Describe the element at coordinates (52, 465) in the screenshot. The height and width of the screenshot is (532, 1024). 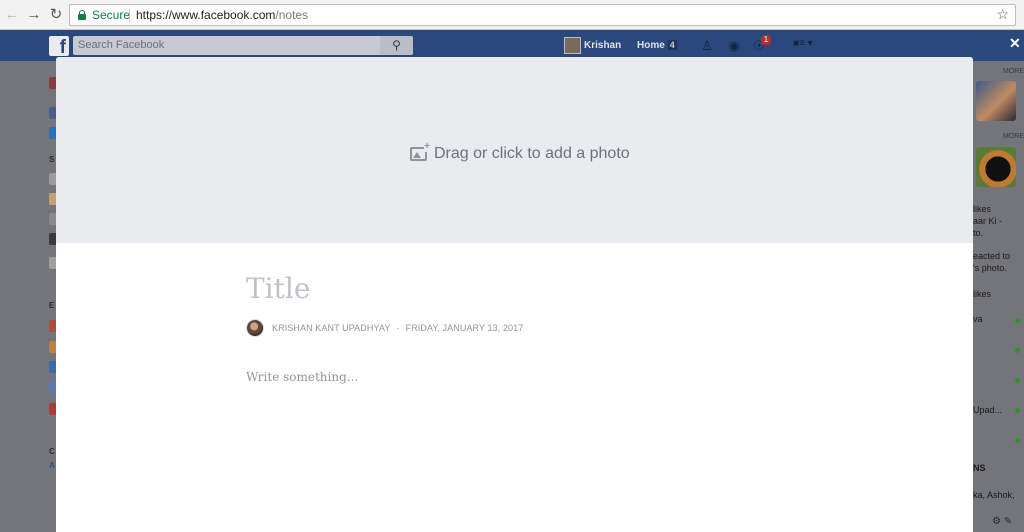
I see `sidebar-link: A` at that location.